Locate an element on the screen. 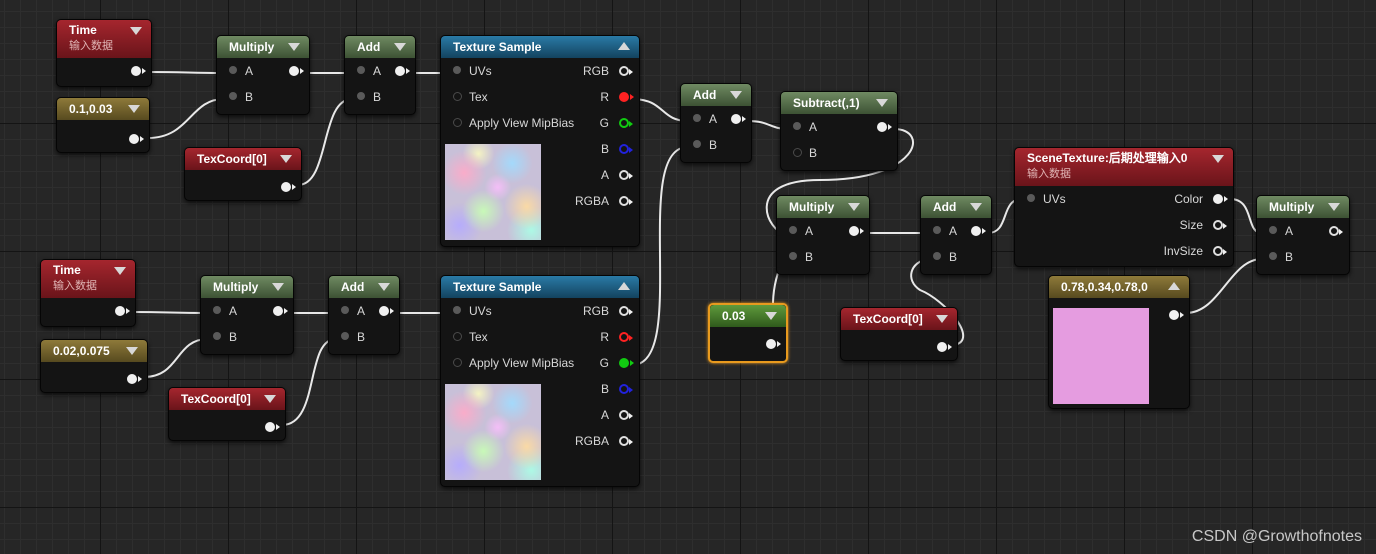 The width and height of the screenshot is (1376, 554). node-constant-1: 0.1,0.03 is located at coordinates (103, 125).